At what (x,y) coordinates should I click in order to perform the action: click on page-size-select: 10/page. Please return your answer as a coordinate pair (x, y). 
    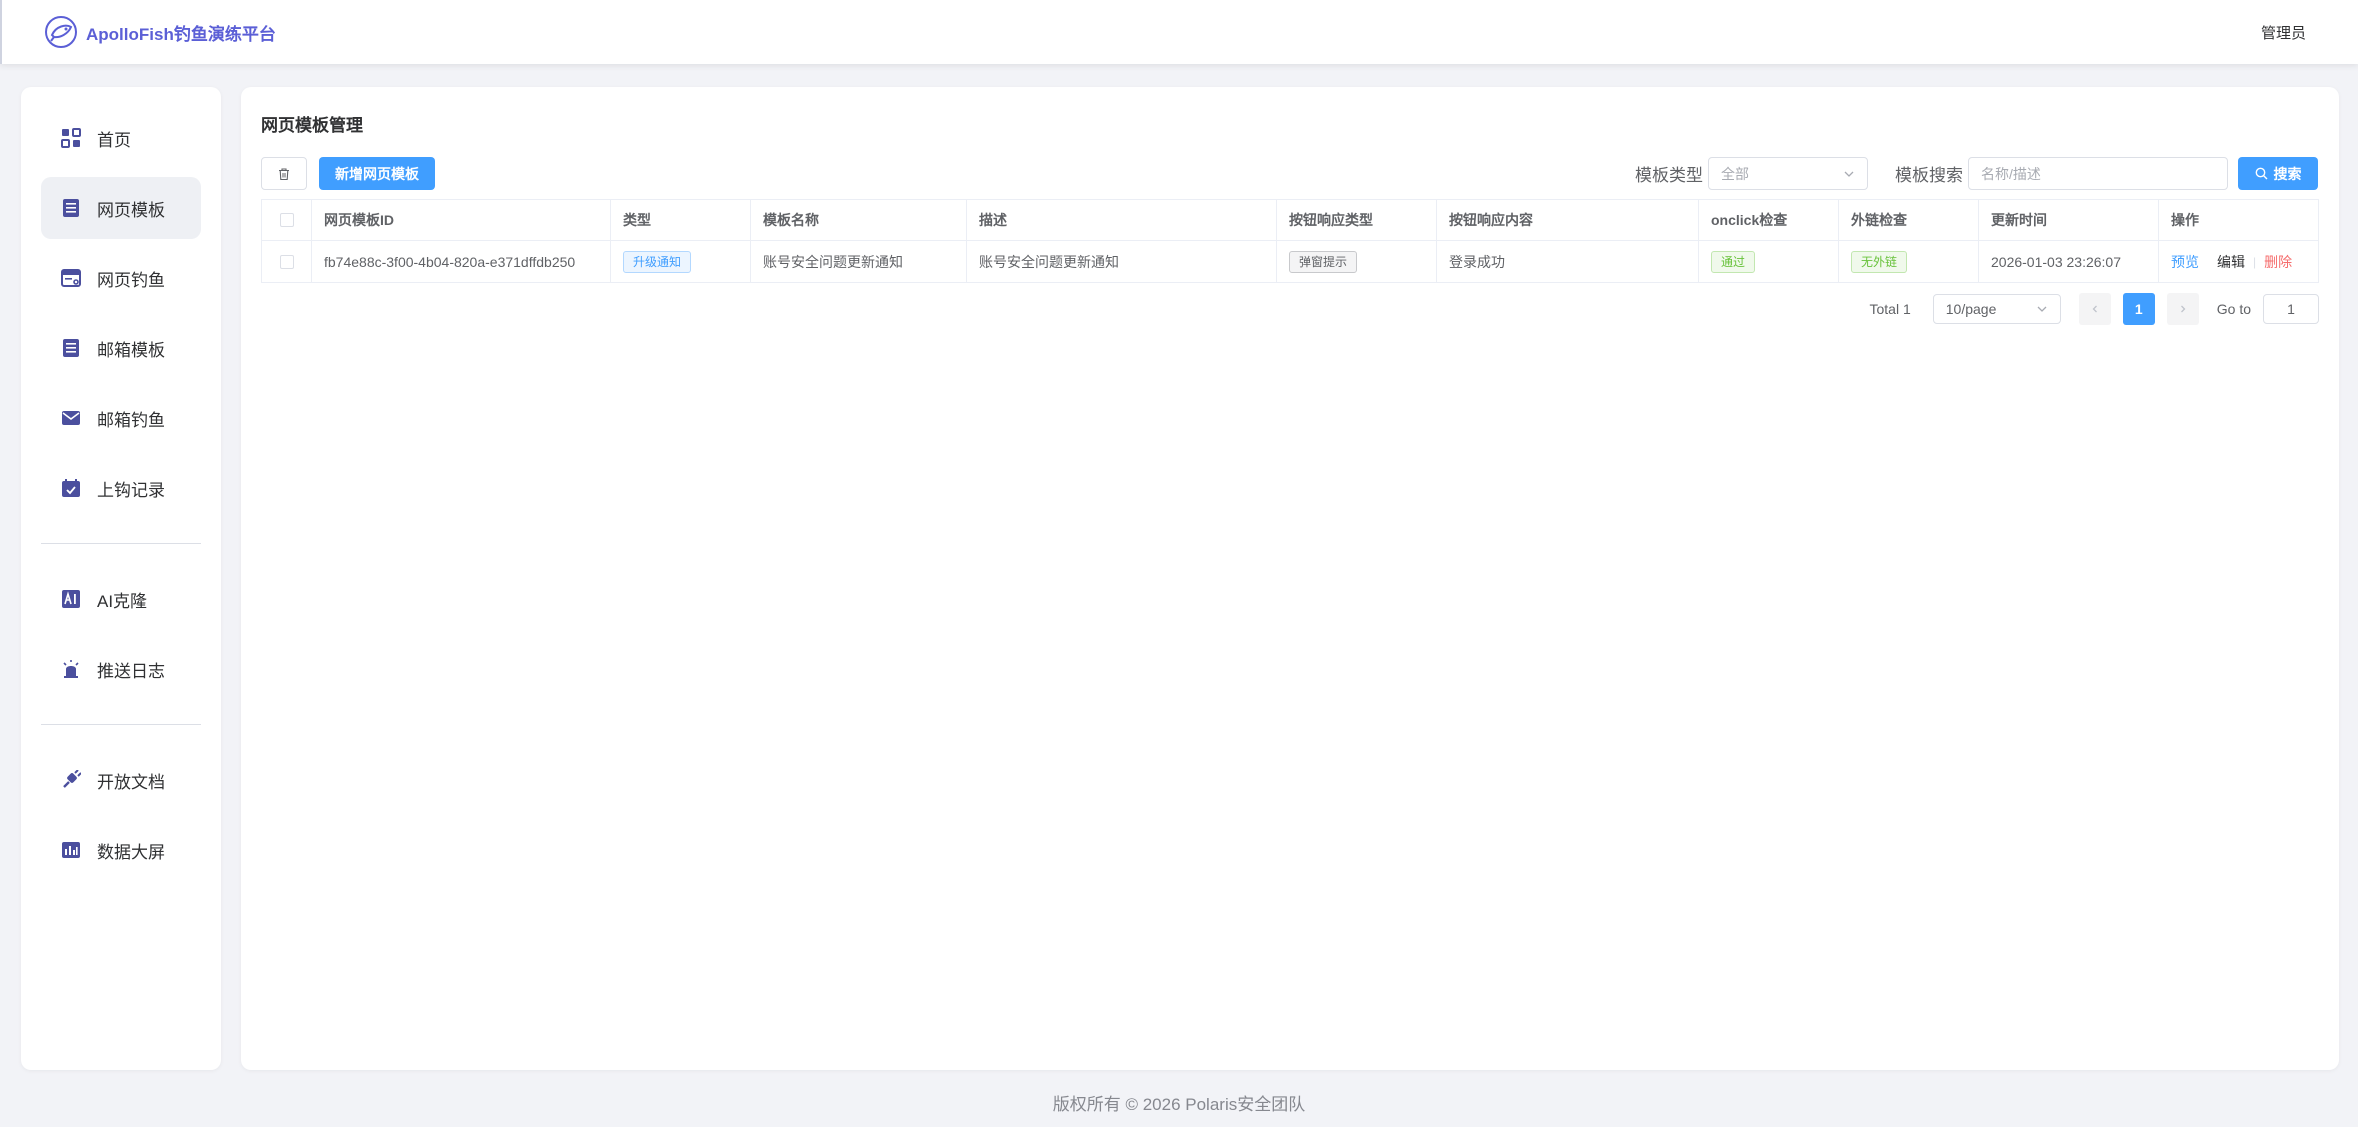
    Looking at the image, I should click on (1996, 309).